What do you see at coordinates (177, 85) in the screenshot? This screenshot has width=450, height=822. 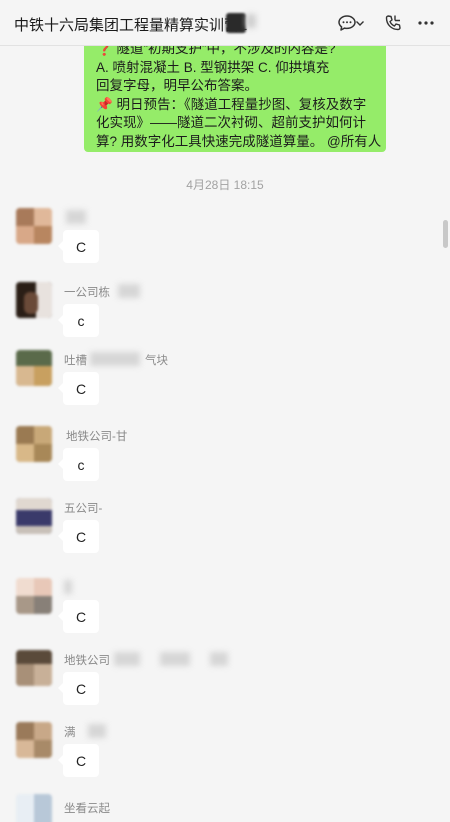 I see `message-line: 回复字母，明早公布答案。` at bounding box center [177, 85].